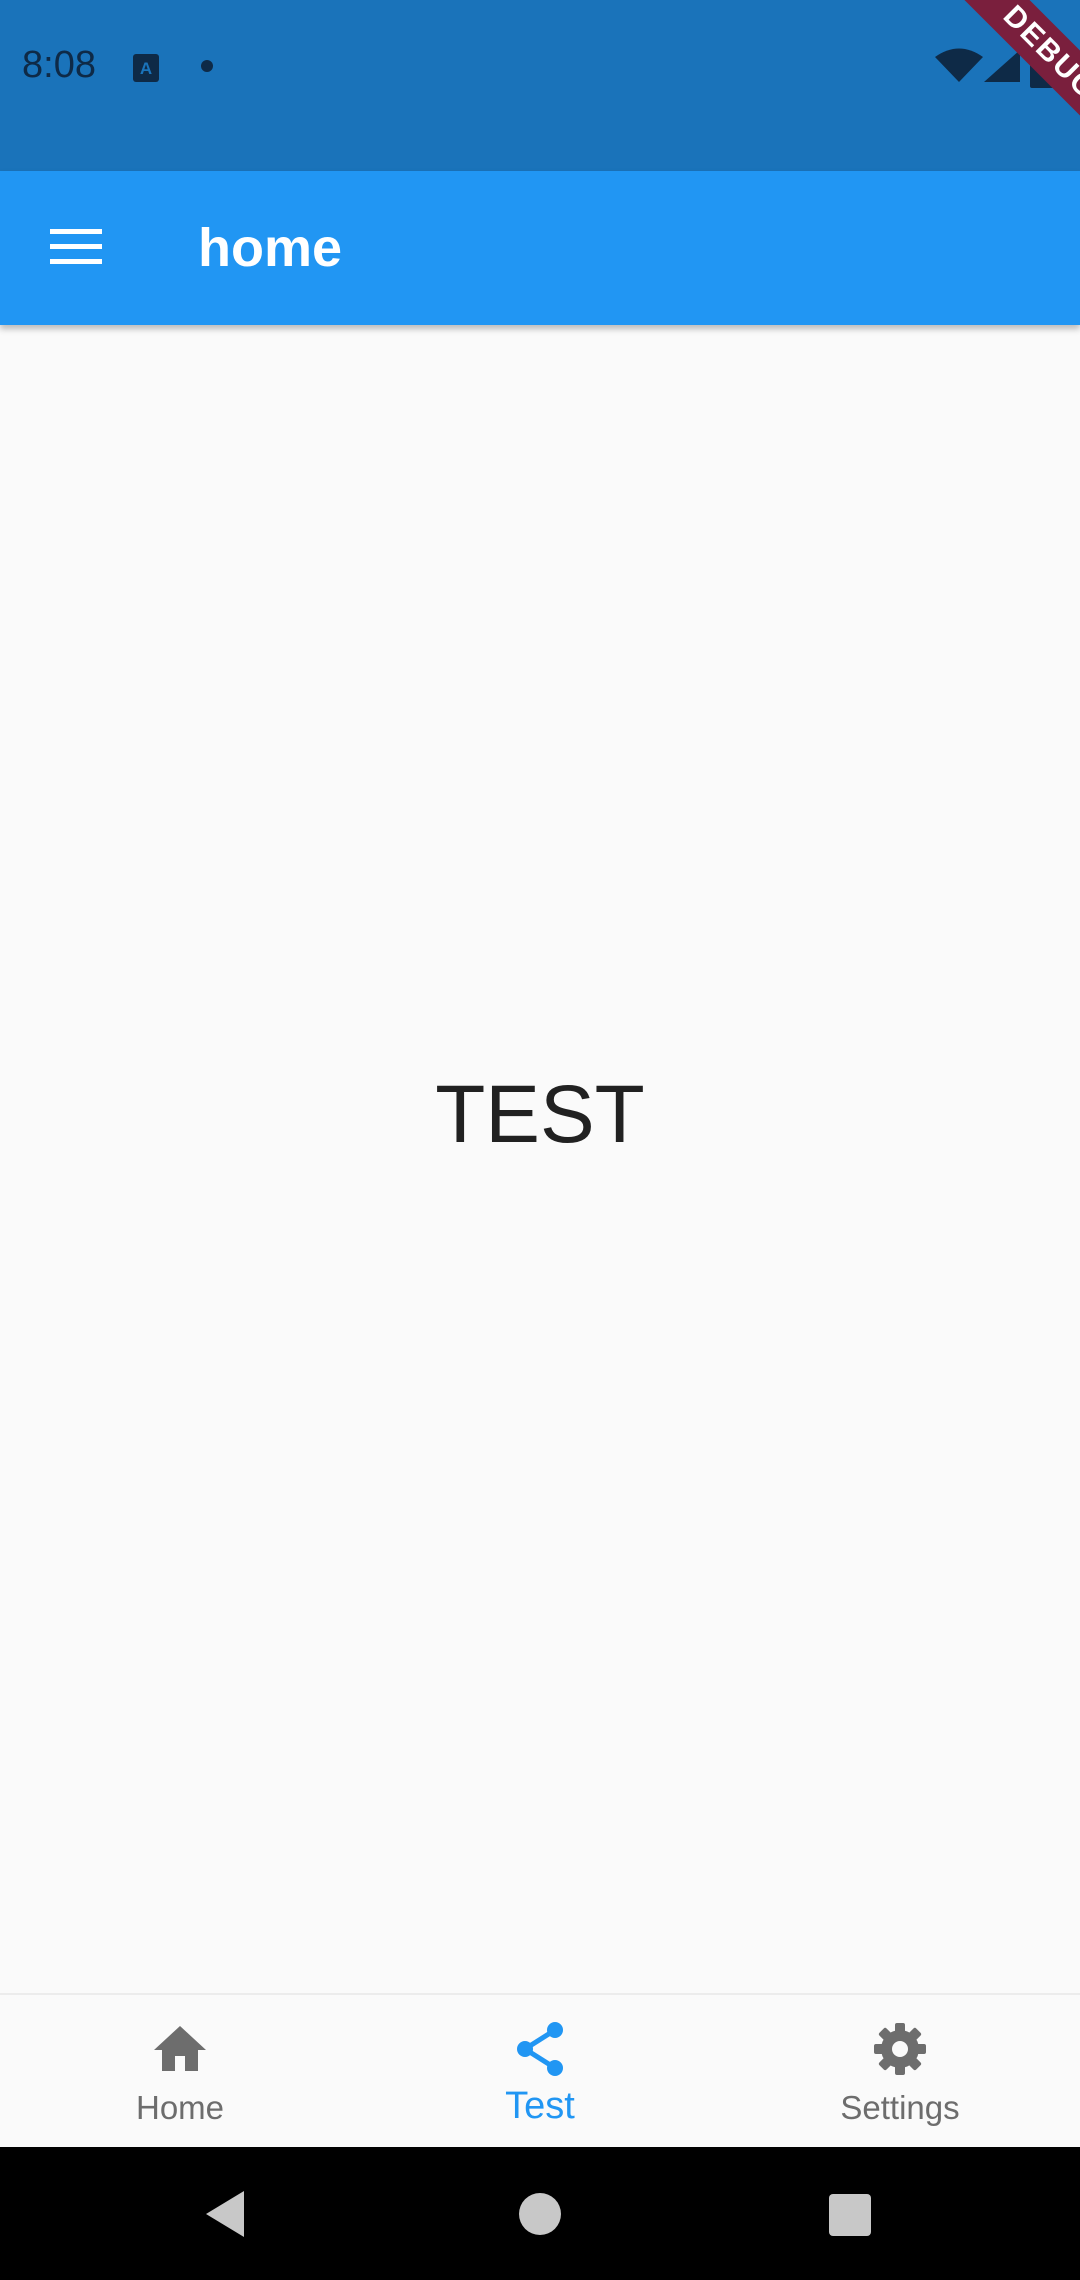 This screenshot has height=2280, width=1080. I want to click on bottom-navigation: Home Test Settings, so click(540, 2070).